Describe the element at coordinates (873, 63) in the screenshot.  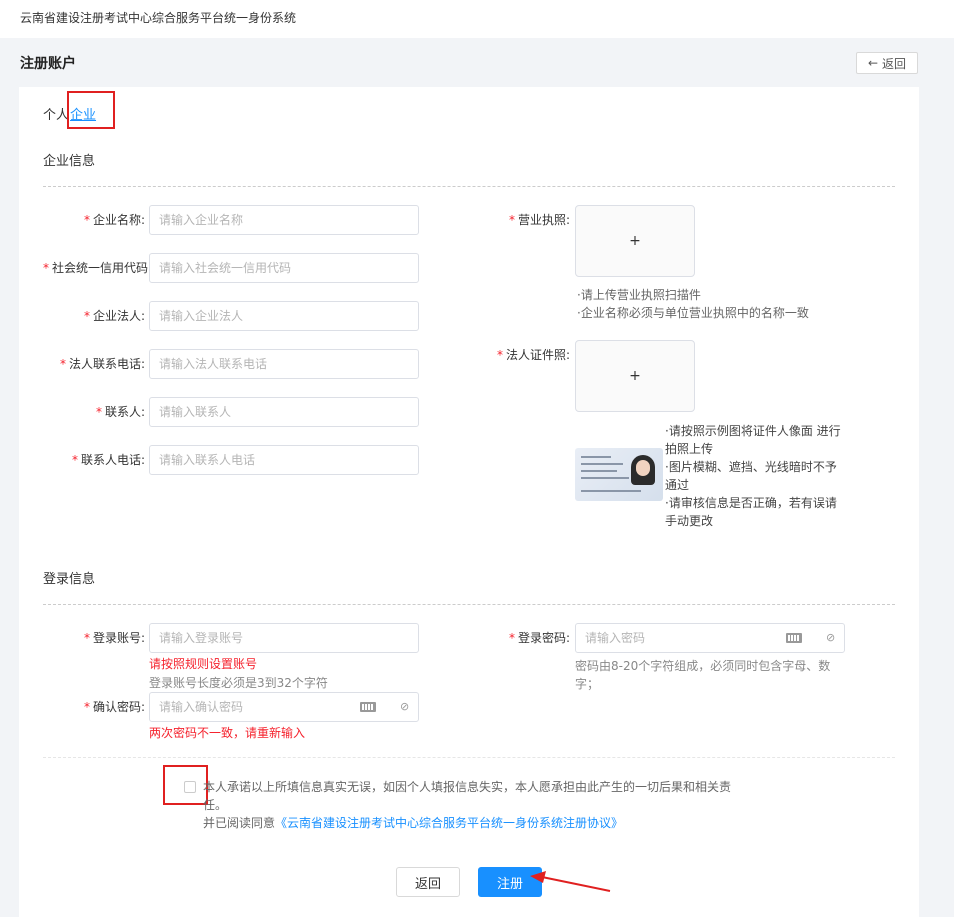
I see `arrow-left-icon: ←` at that location.